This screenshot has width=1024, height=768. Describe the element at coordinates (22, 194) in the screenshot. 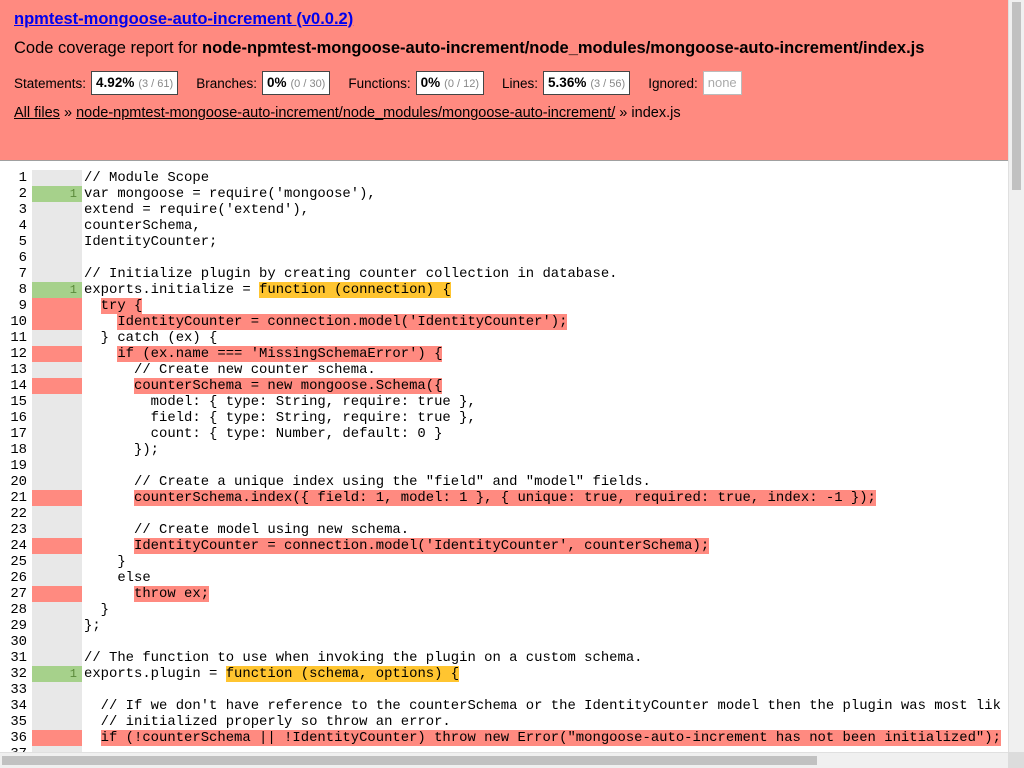

I see `line-number: 2` at that location.